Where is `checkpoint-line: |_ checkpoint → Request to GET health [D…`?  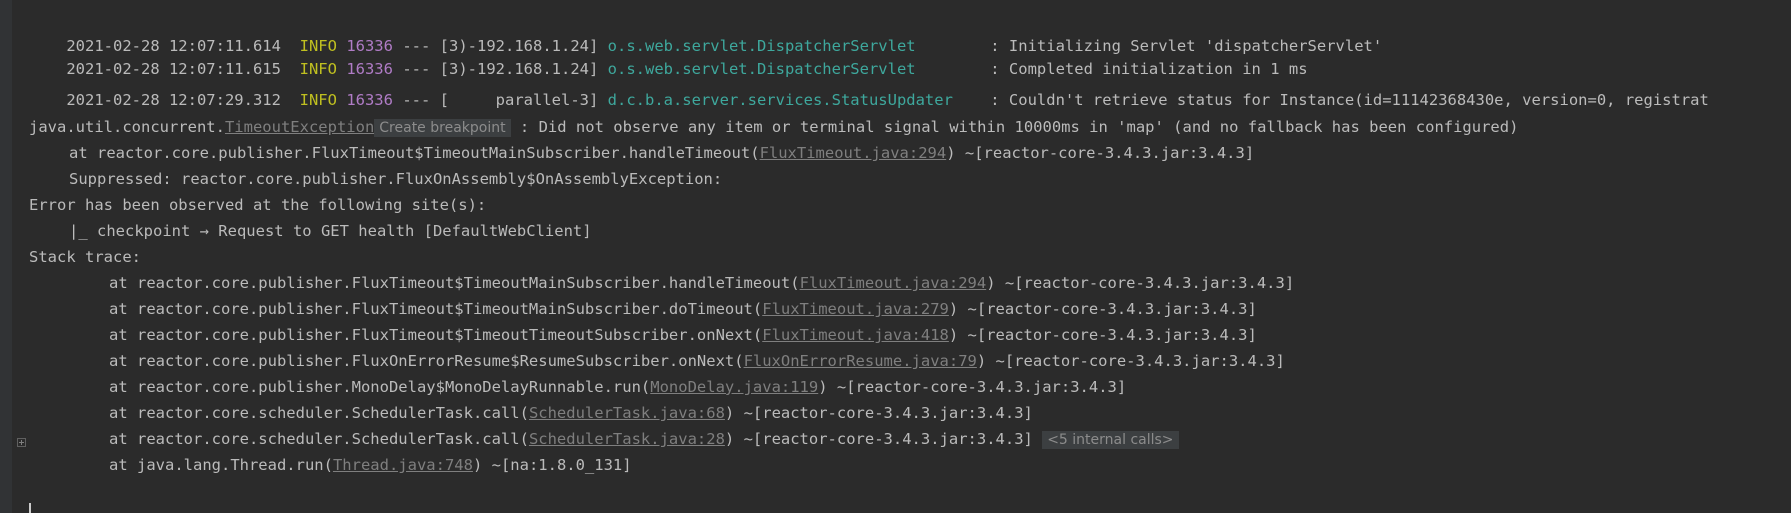
checkpoint-line: |_ checkpoint → Request to GET health [D… is located at coordinates (330, 231).